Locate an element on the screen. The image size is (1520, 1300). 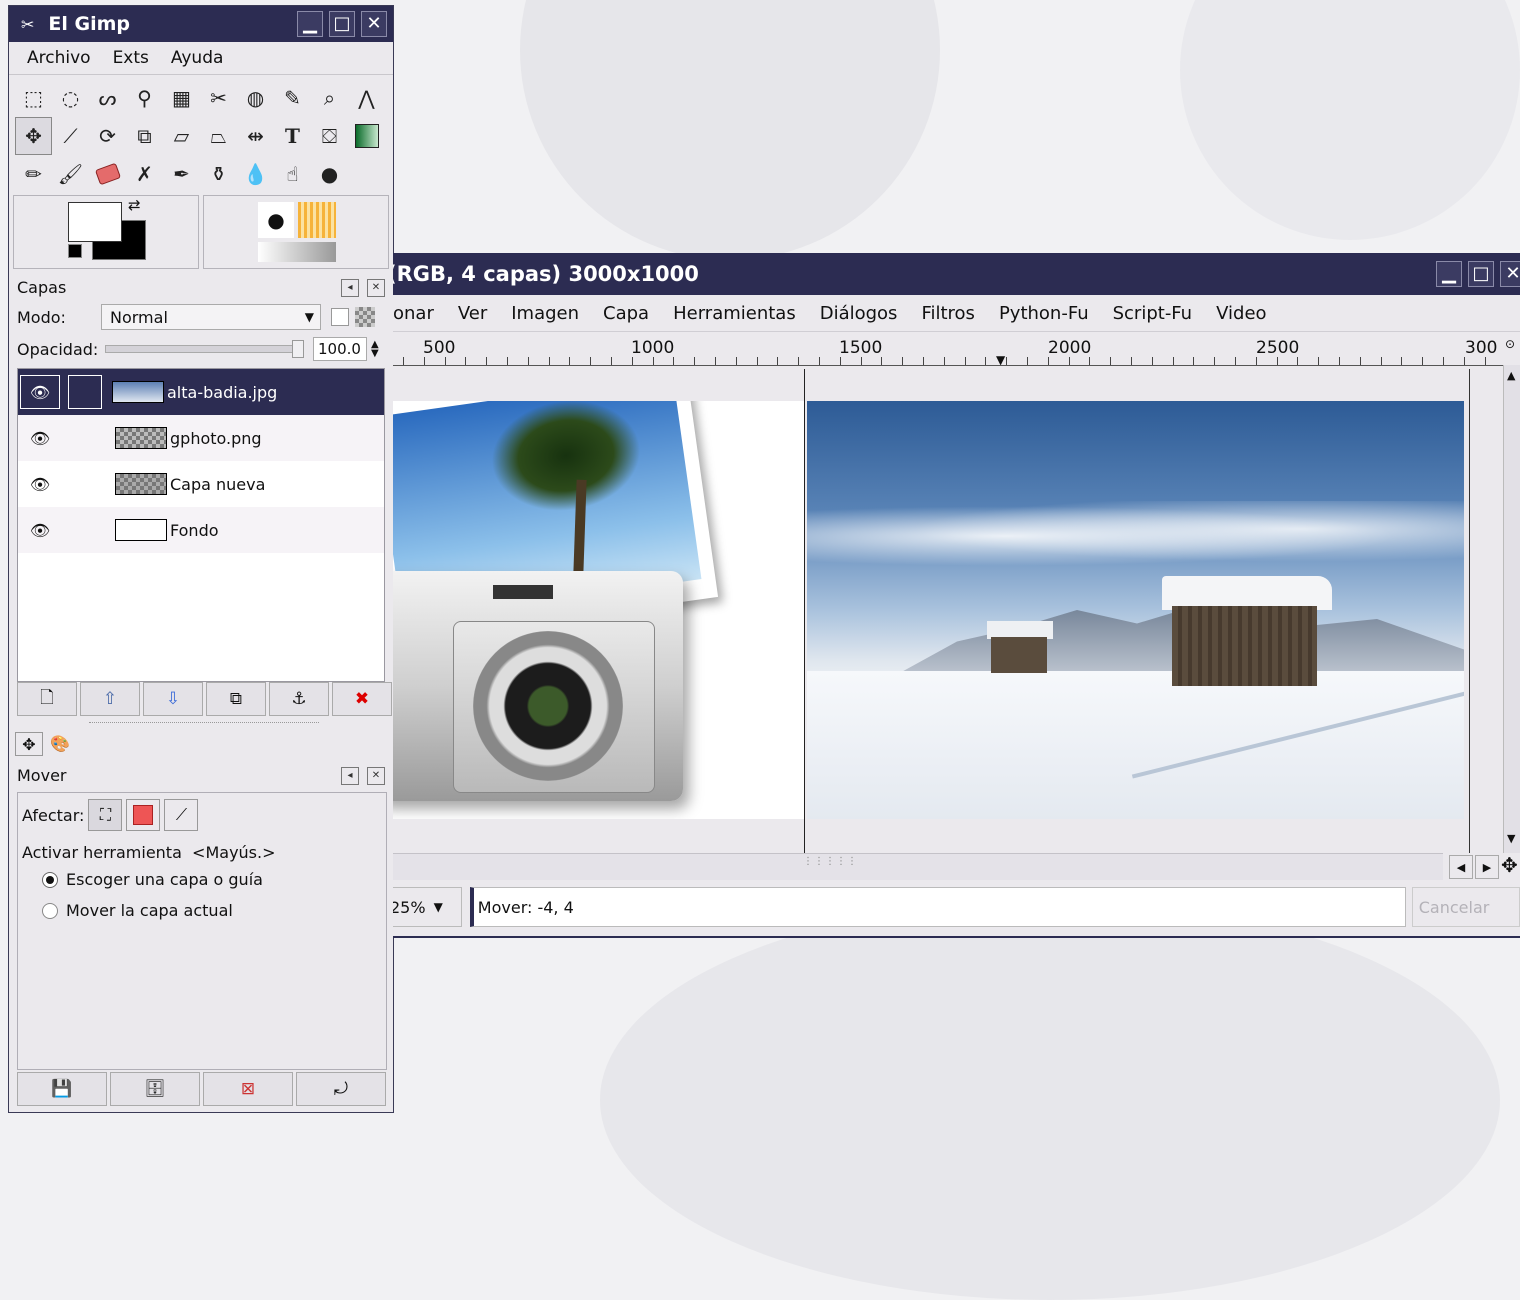
airbrush-icon: ✗ is located at coordinates (144, 174).